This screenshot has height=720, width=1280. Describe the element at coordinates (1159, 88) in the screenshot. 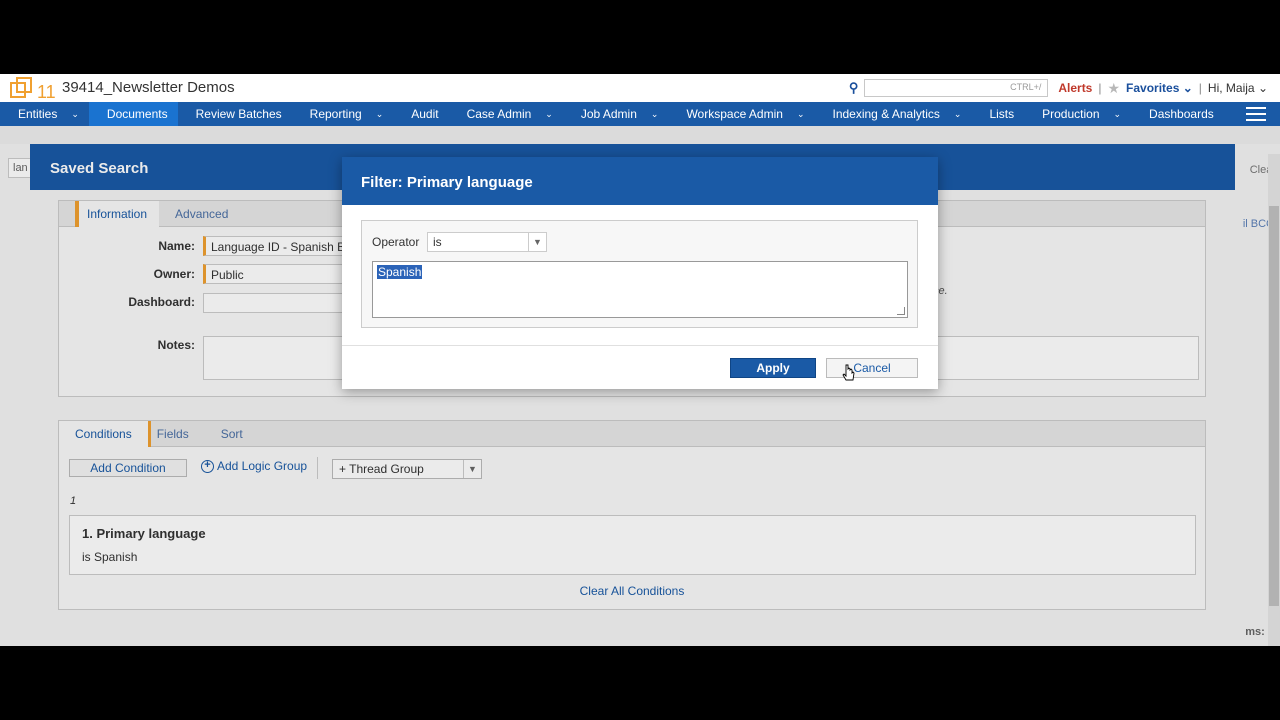

I see `favorites-menu: Favorites ⌄` at that location.